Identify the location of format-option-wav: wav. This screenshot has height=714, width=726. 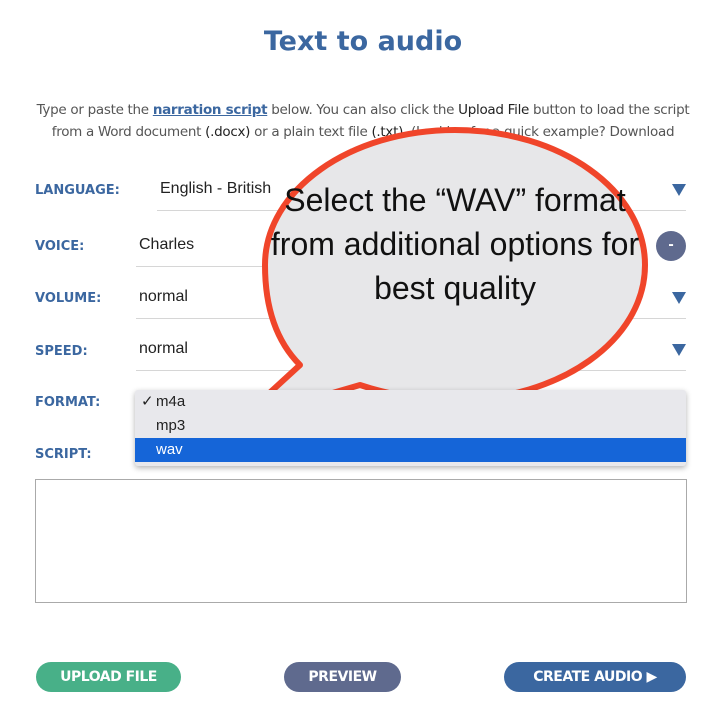
(410, 450).